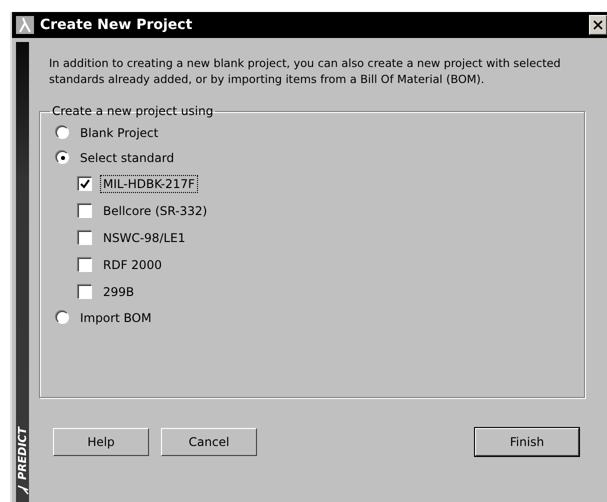 The height and width of the screenshot is (502, 607). Describe the element at coordinates (527, 442) in the screenshot. I see `dialog-button: Finish` at that location.